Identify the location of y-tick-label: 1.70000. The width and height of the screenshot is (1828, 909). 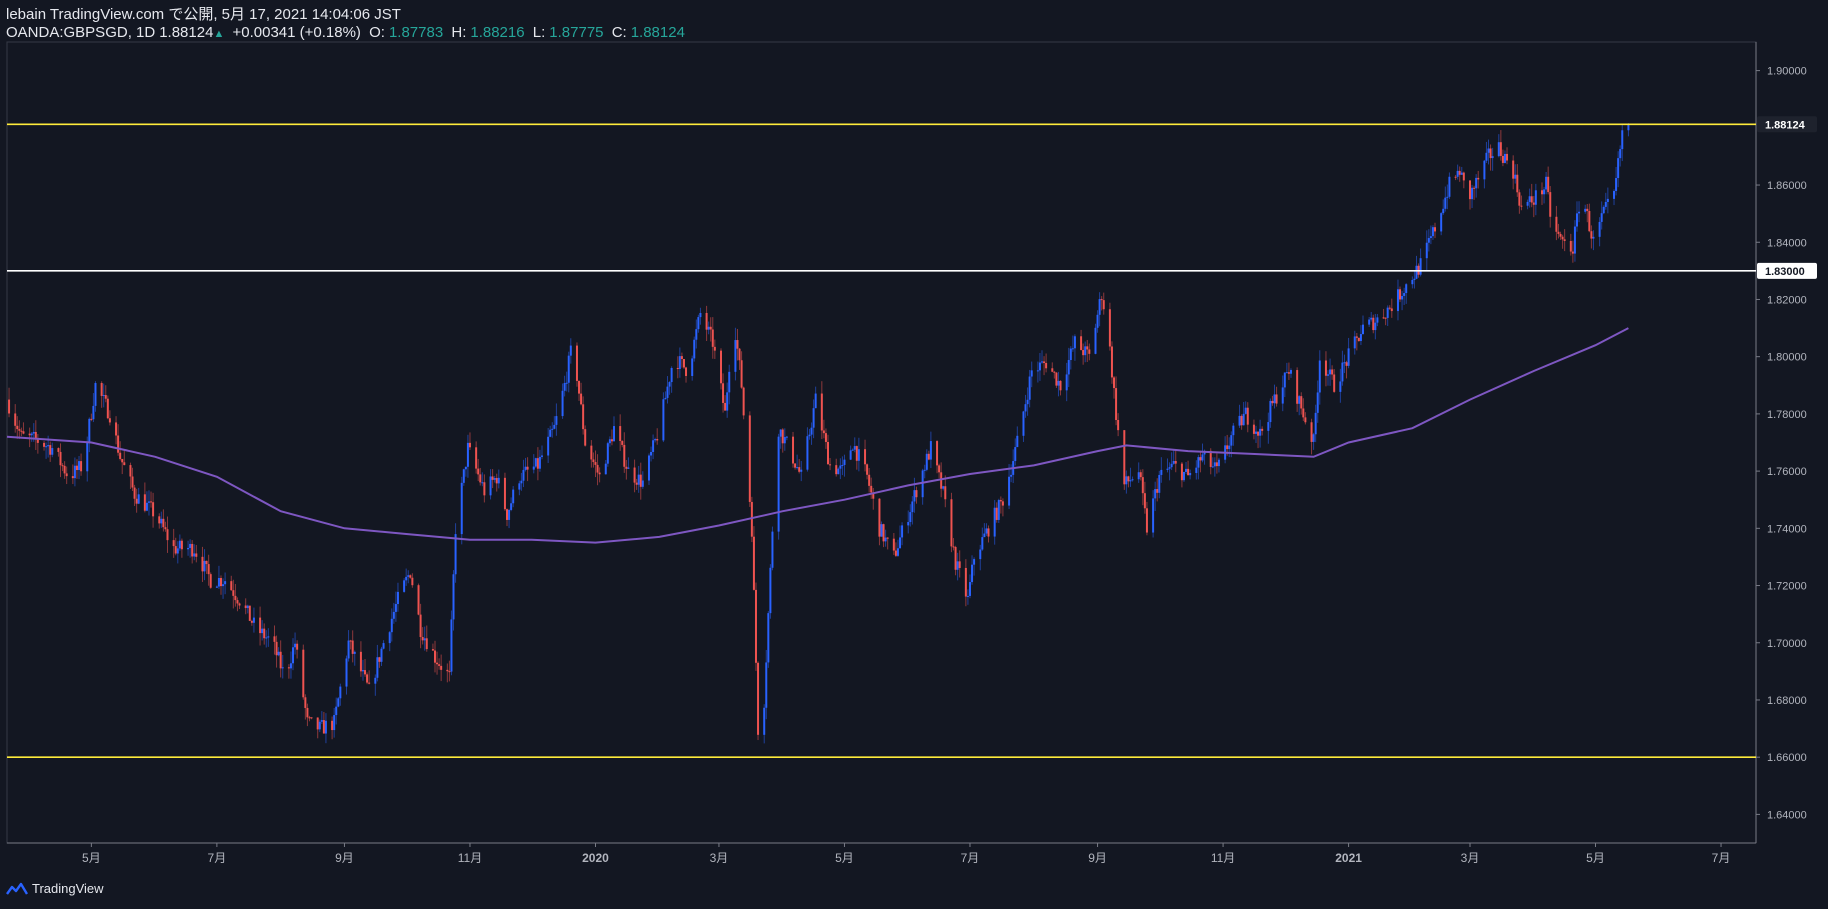
(1787, 644).